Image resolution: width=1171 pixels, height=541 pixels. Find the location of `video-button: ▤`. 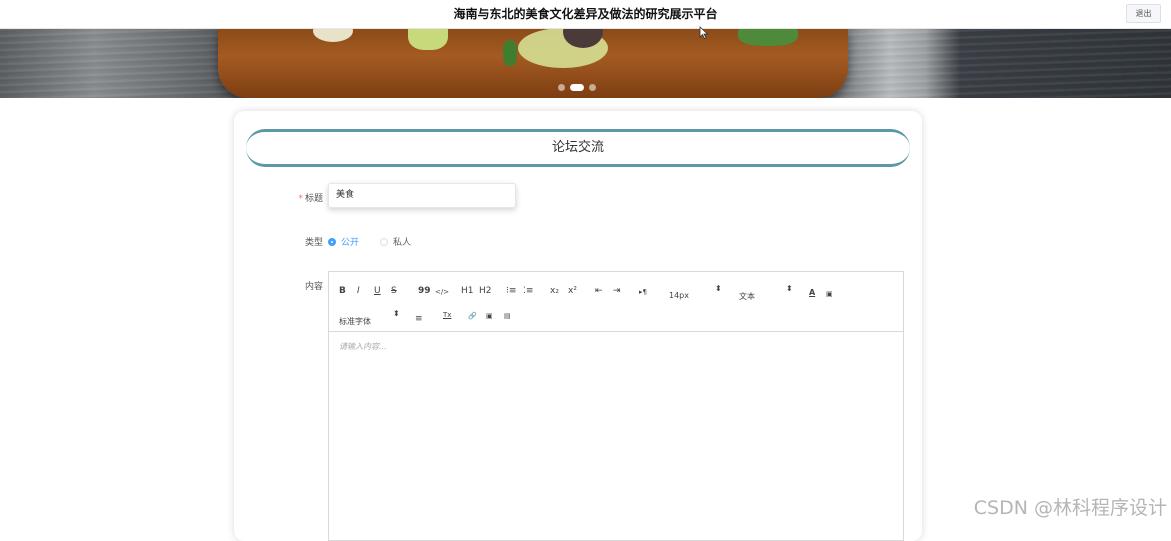

video-button: ▤ is located at coordinates (507, 316).